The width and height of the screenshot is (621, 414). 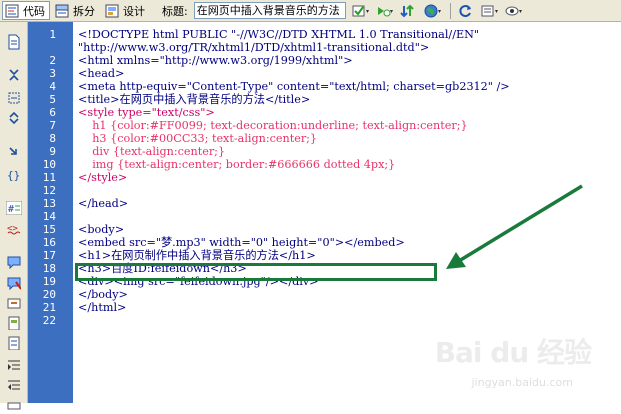 I want to click on indent-code-icon, so click(x=14, y=366).